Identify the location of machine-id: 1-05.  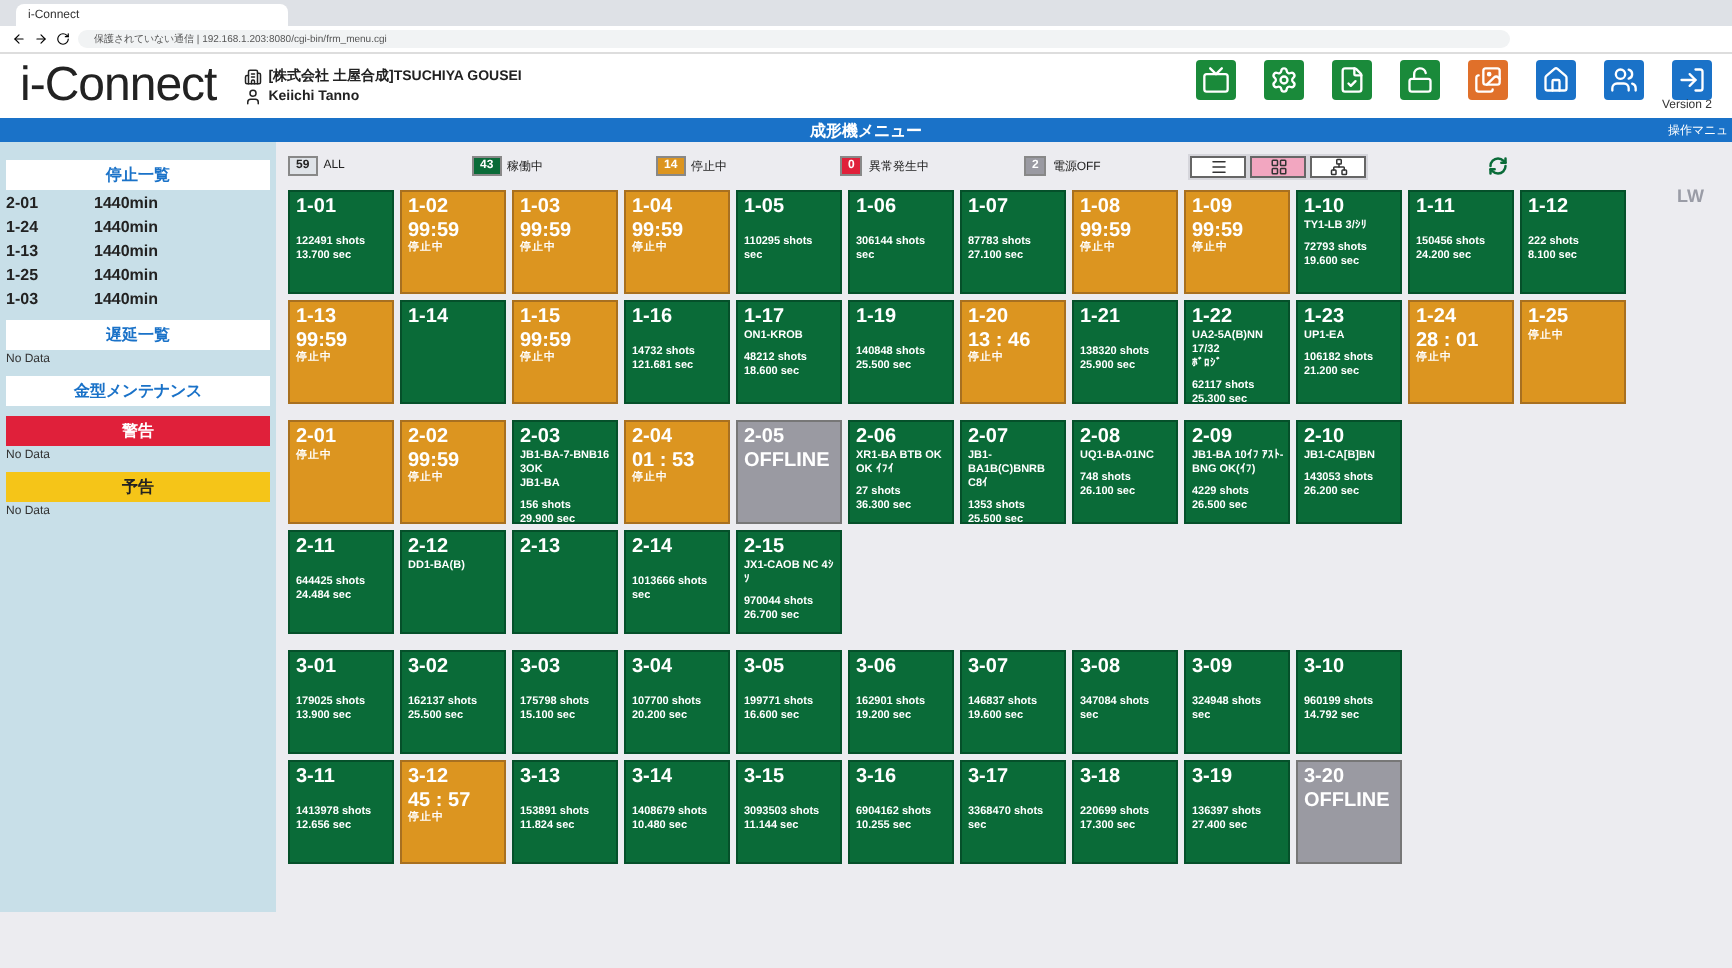
(764, 208).